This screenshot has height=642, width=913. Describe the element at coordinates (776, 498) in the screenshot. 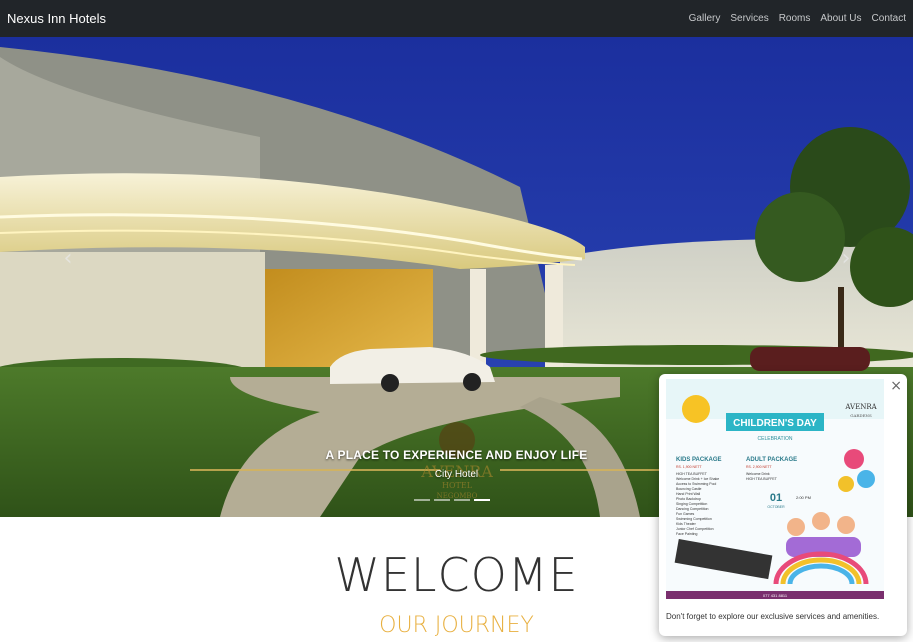

I see `poster-date-day: 01` at that location.